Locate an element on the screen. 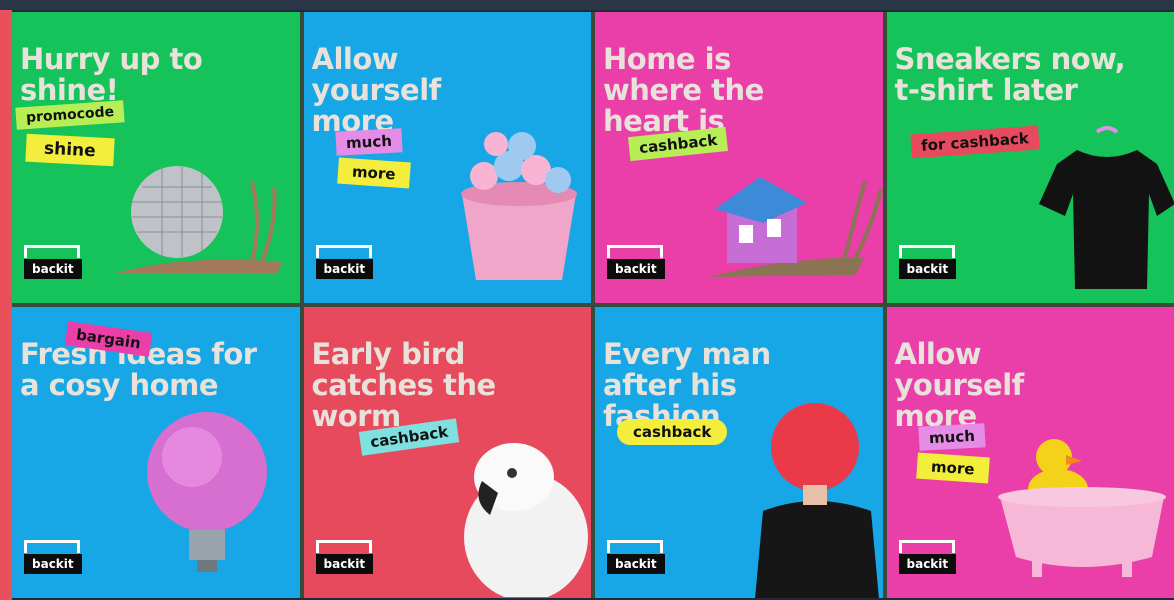  shine-sticker: shine is located at coordinates (70, 150).